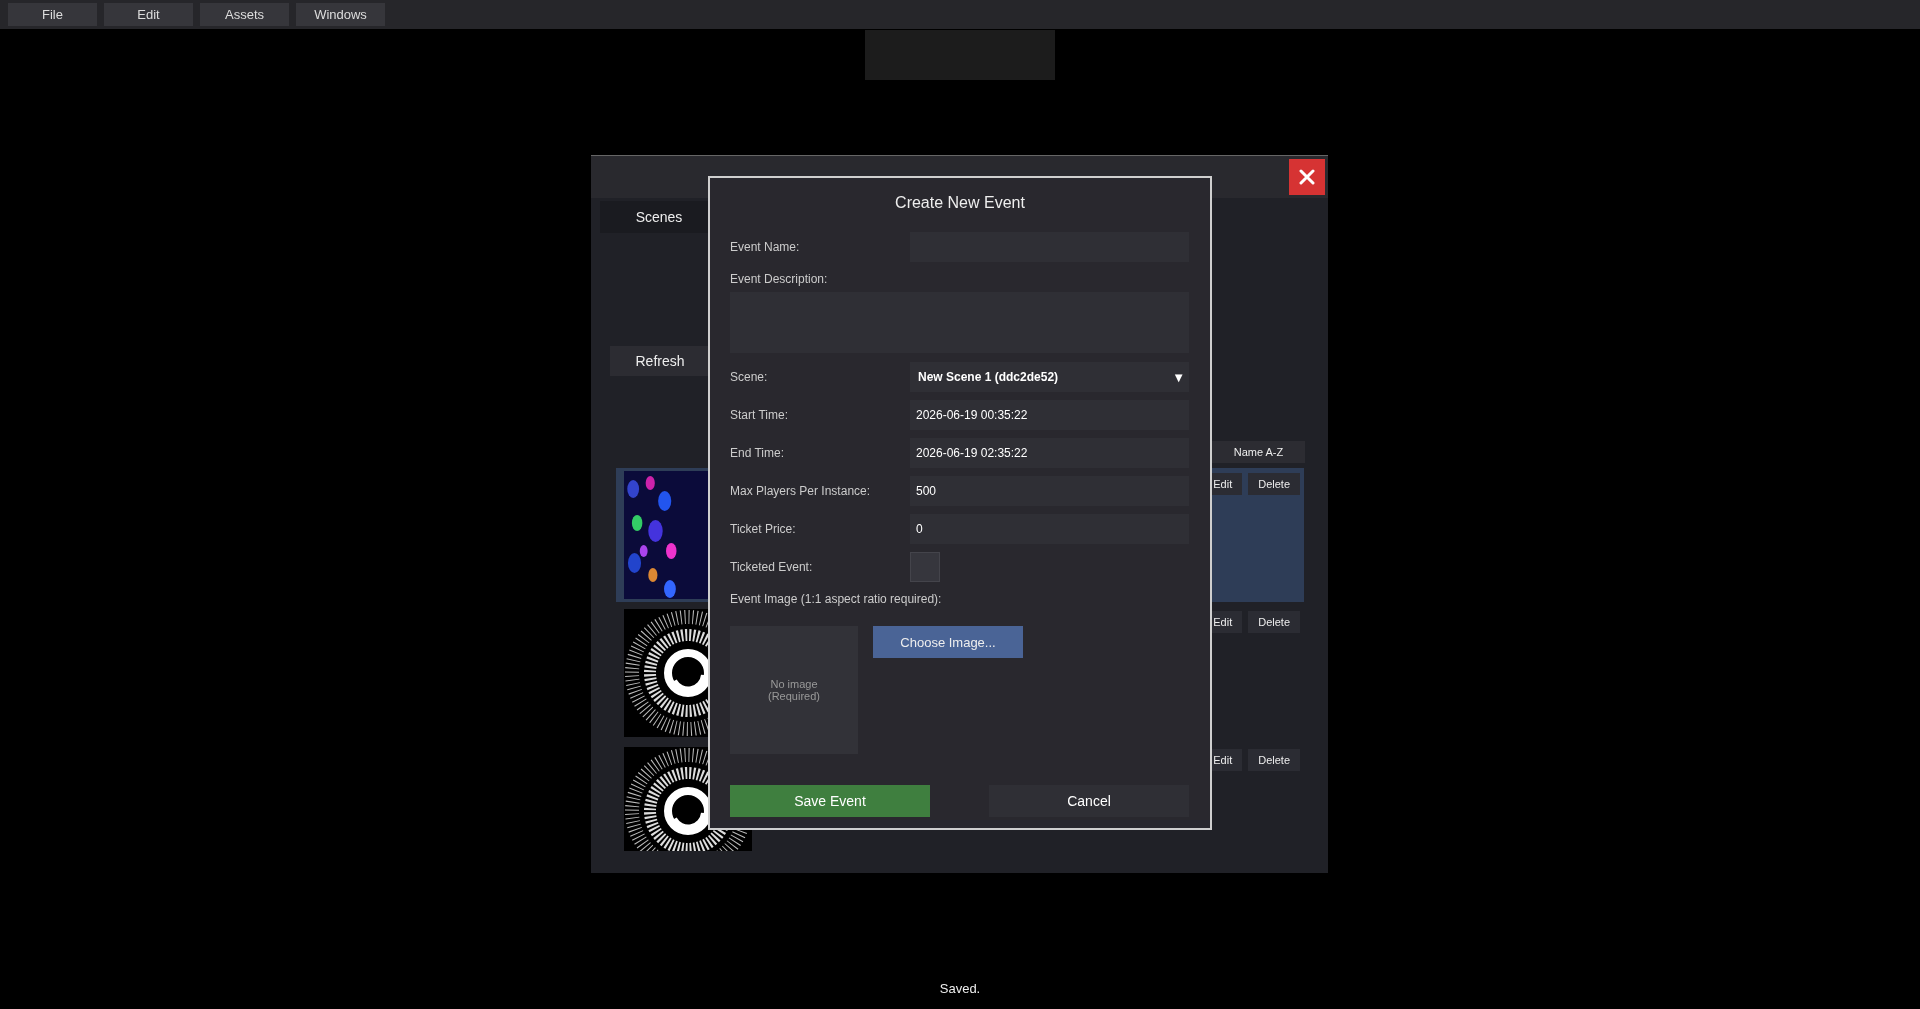 Image resolution: width=1920 pixels, height=1009 pixels. What do you see at coordinates (749, 377) in the screenshot?
I see `field-label: Scene:` at bounding box center [749, 377].